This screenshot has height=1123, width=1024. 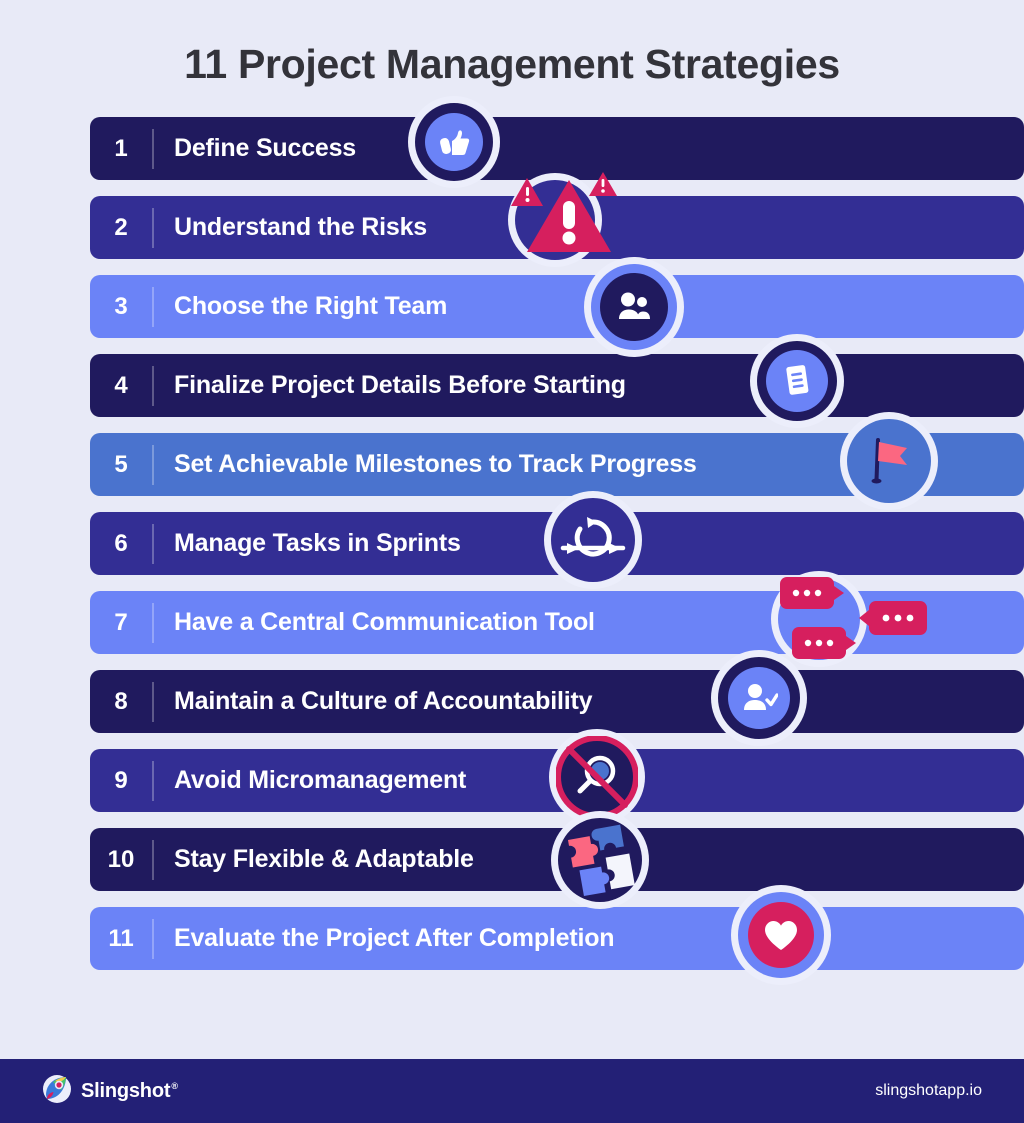 What do you see at coordinates (400, 385) in the screenshot?
I see `strategy-label: Finalize Project Details Before Starting` at bounding box center [400, 385].